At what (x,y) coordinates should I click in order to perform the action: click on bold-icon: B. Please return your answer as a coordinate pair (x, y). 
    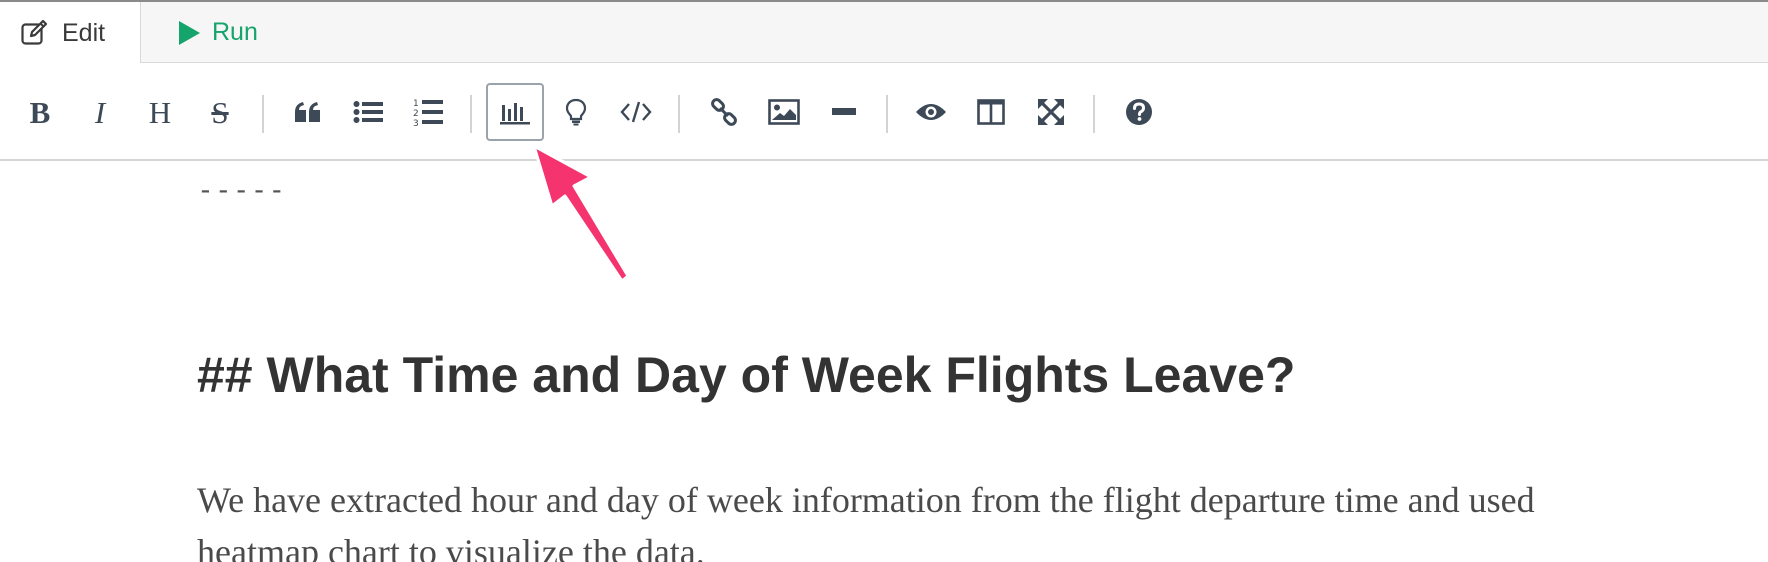
    Looking at the image, I should click on (40, 112).